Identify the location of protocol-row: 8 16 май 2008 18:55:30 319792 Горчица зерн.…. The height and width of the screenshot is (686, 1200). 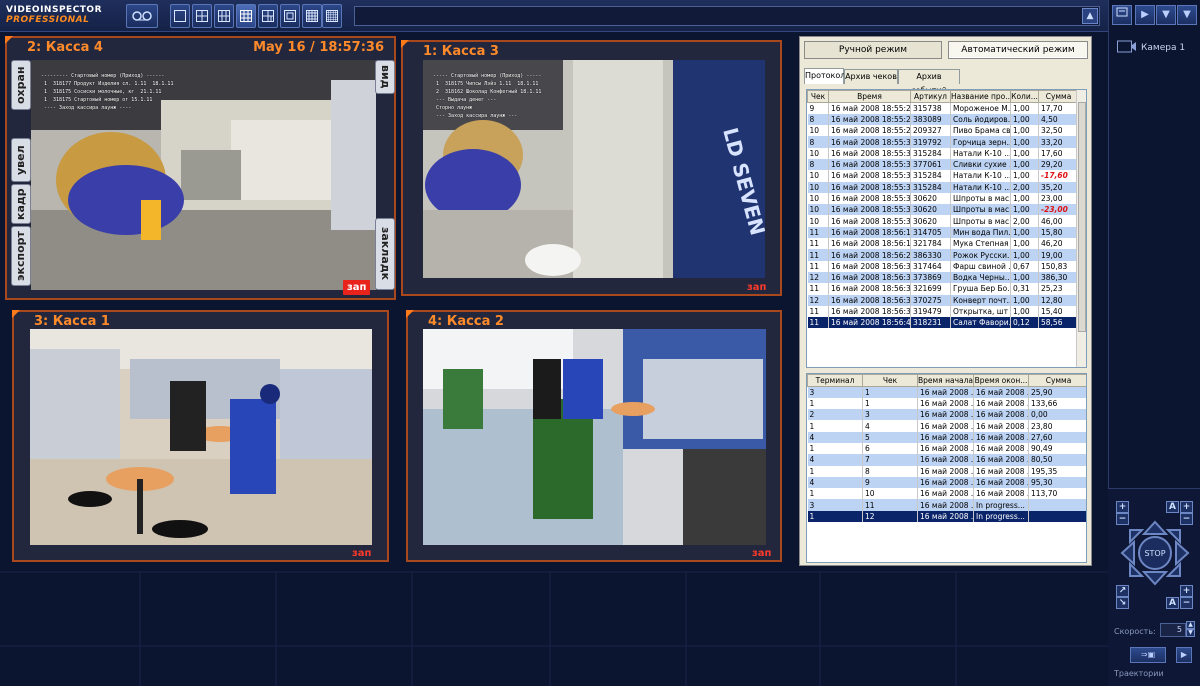
(943, 142).